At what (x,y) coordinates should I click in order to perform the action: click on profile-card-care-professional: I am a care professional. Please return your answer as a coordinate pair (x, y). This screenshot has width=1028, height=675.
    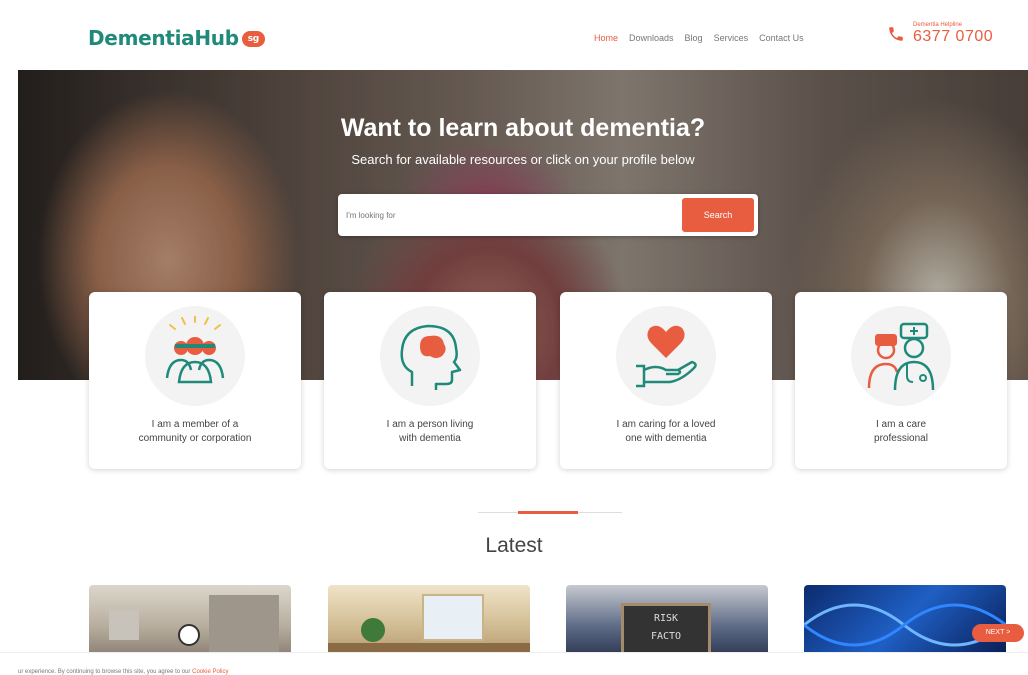
    Looking at the image, I should click on (901, 380).